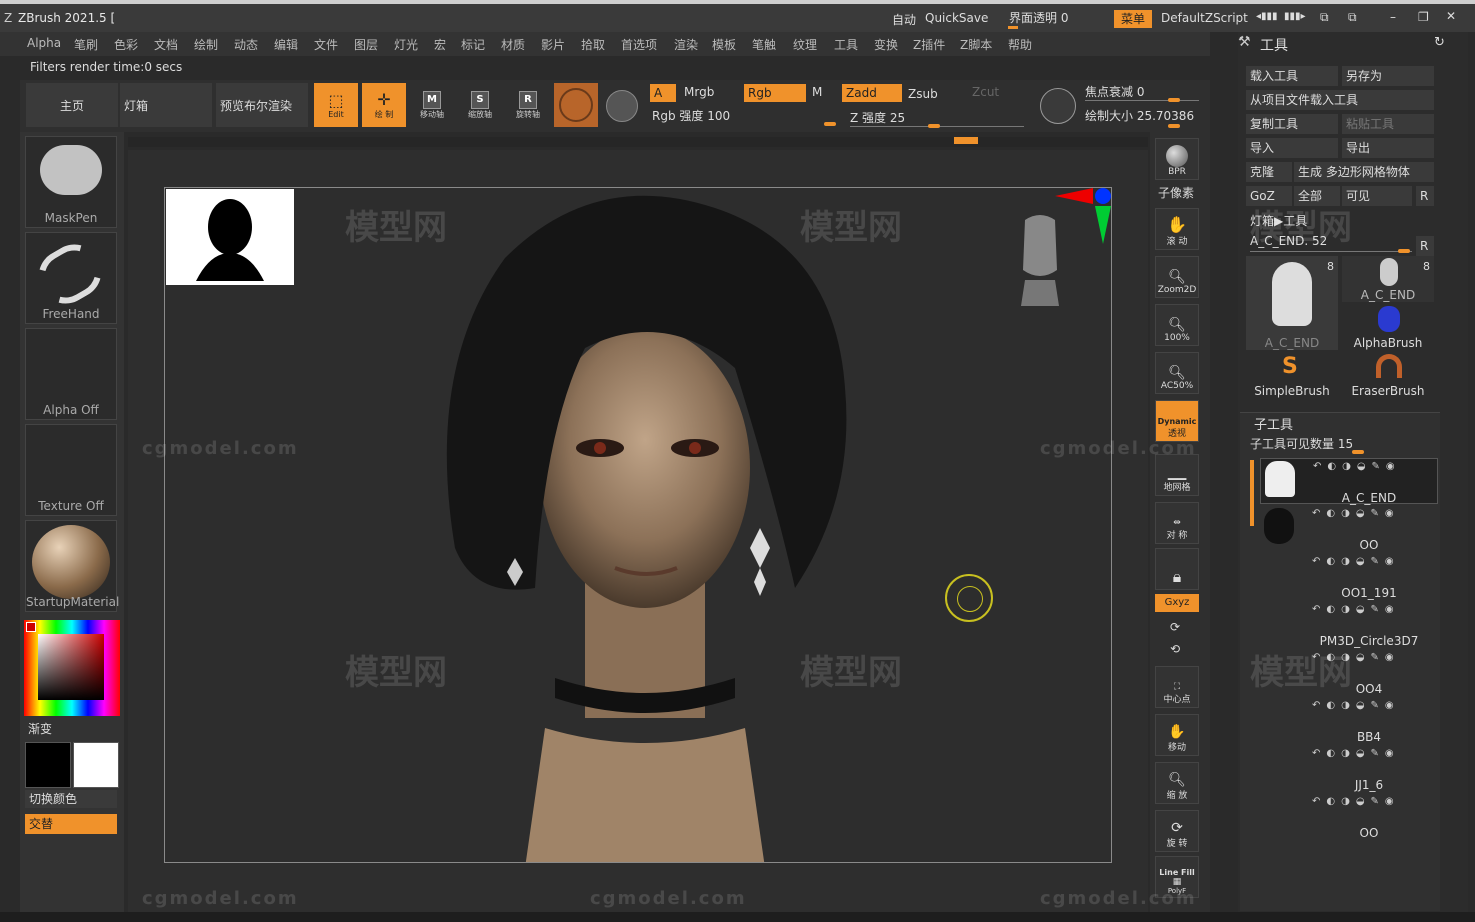 The image size is (1475, 922). I want to click on visible-button: 可见, so click(1377, 196).